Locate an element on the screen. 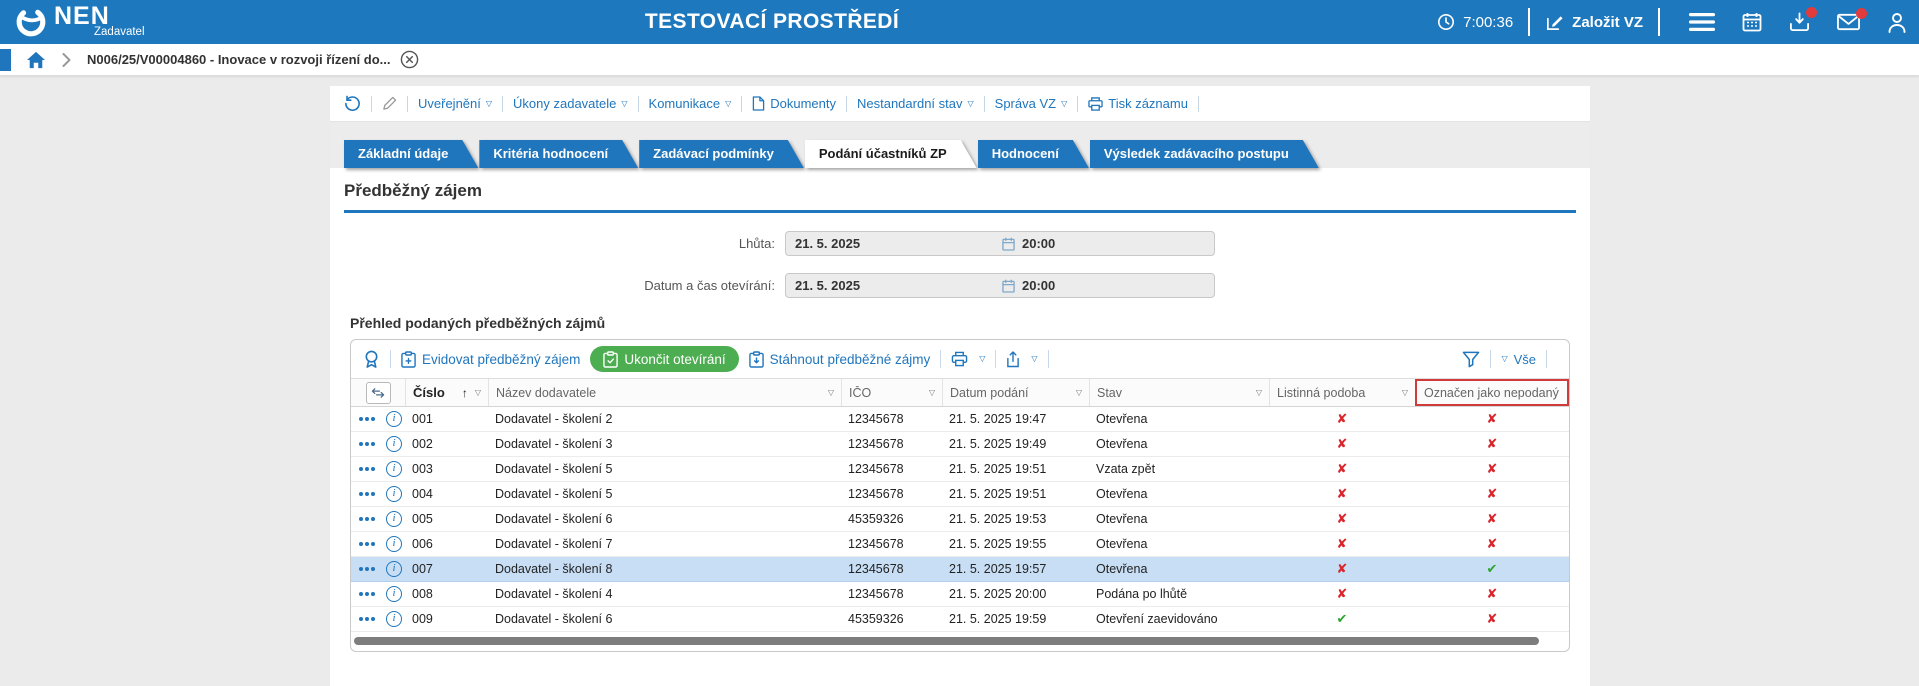 This screenshot has height=686, width=1919. finish-opening-button: Ukončit otevírání is located at coordinates (664, 359).